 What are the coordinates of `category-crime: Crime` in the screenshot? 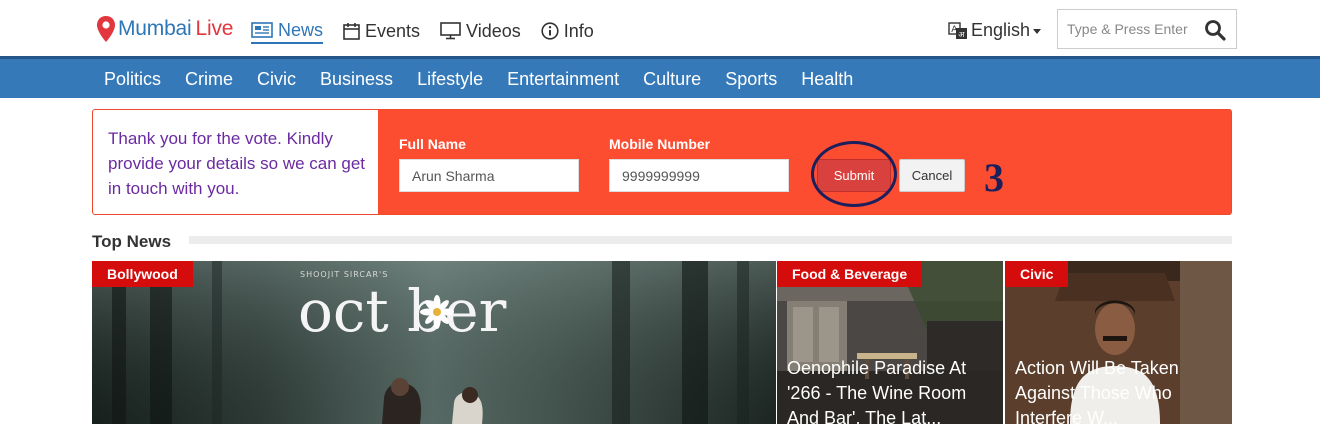 It's located at (209, 79).